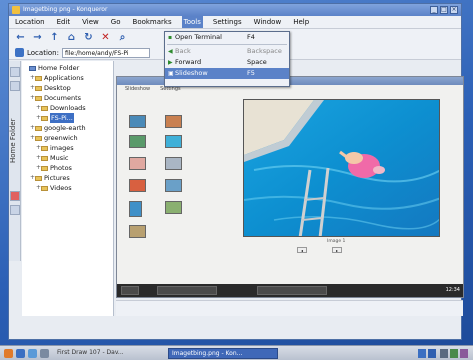 This screenshot has width=473, height=360. I want to click on tree-item-label: Home Folder, so click(59, 68).